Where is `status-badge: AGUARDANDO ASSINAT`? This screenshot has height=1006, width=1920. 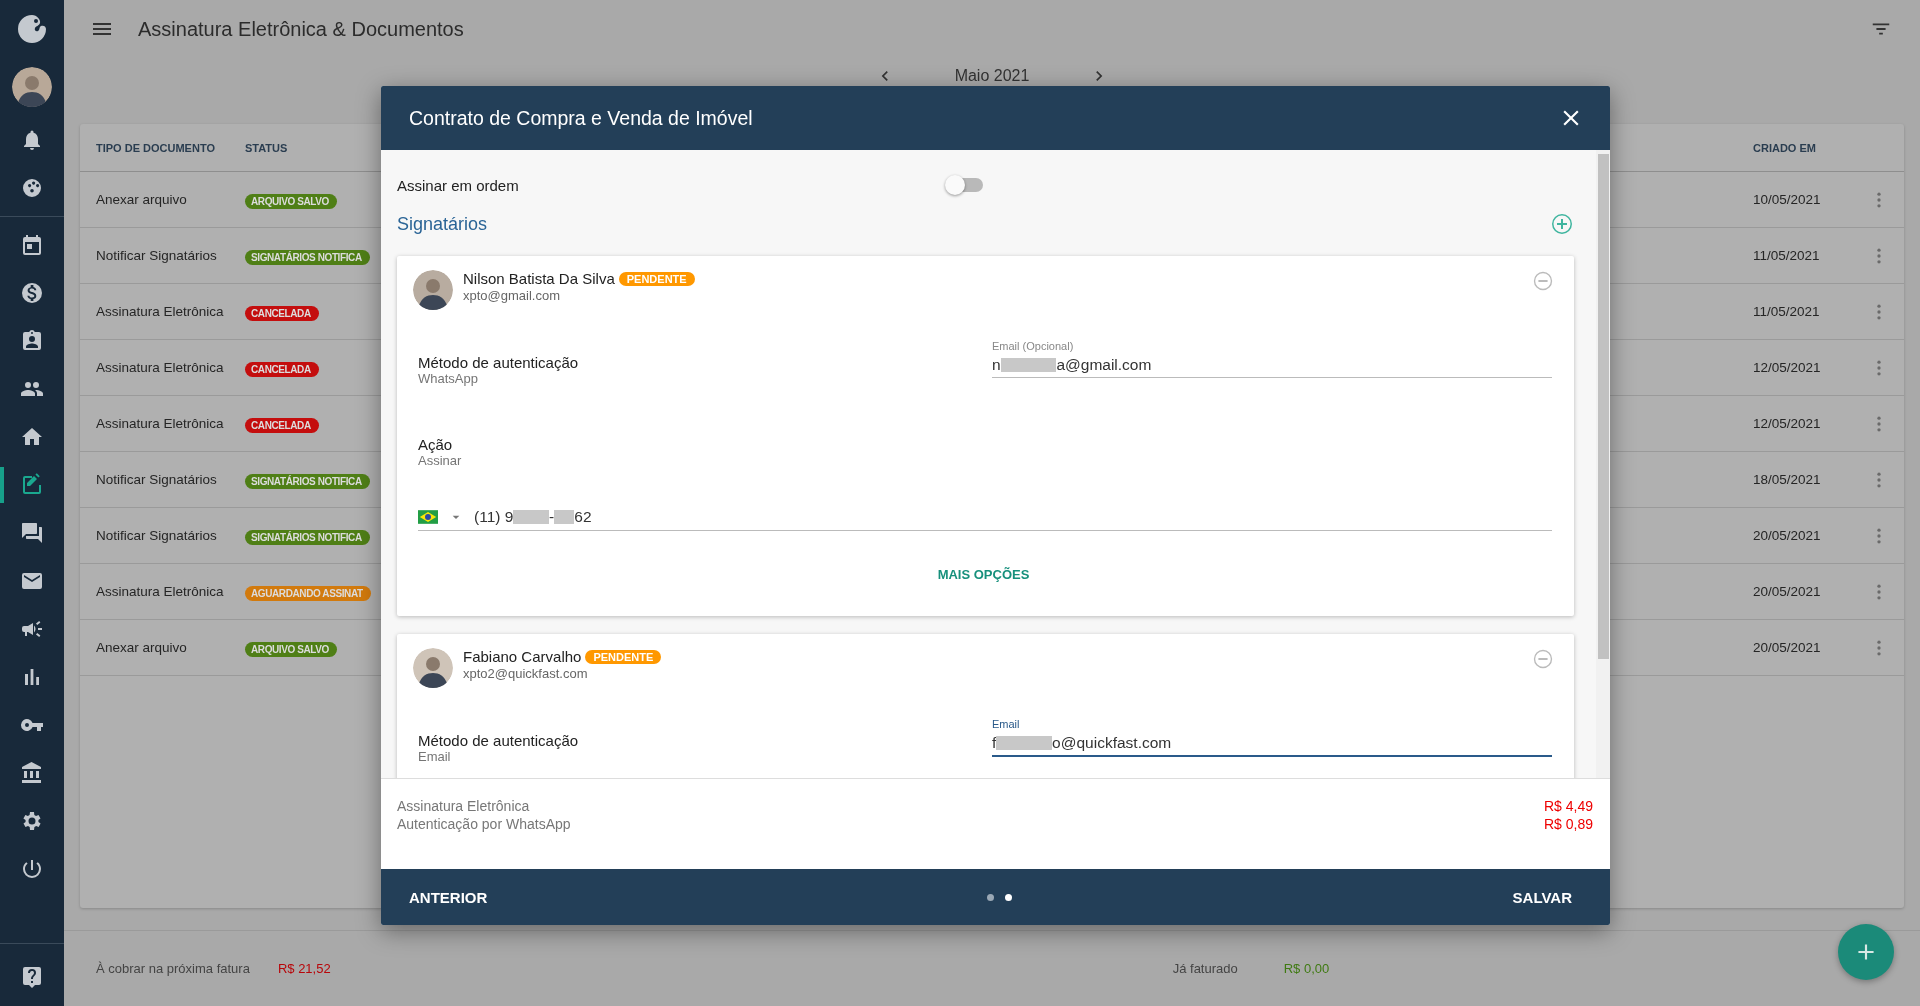 status-badge: AGUARDANDO ASSINAT is located at coordinates (308, 593).